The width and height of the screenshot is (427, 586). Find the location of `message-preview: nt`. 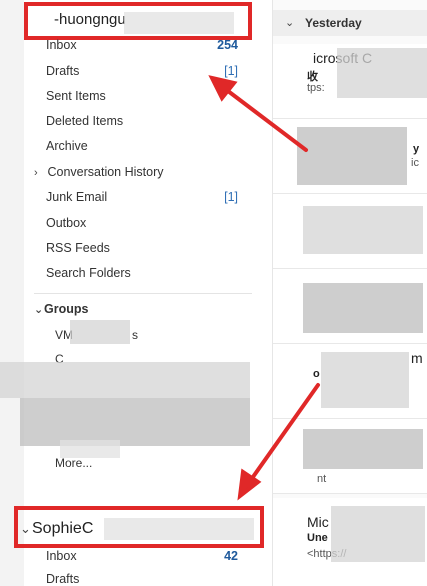

message-preview: nt is located at coordinates (322, 479).